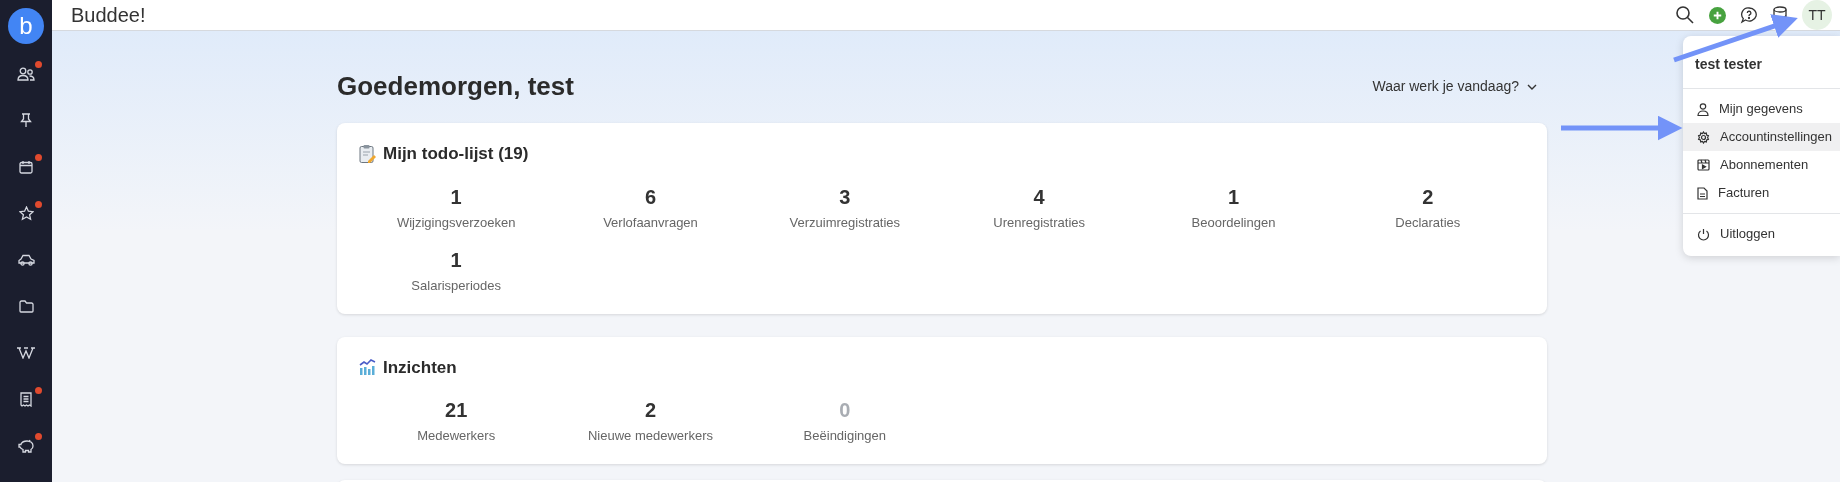  I want to click on user-icon, so click(1703, 109).